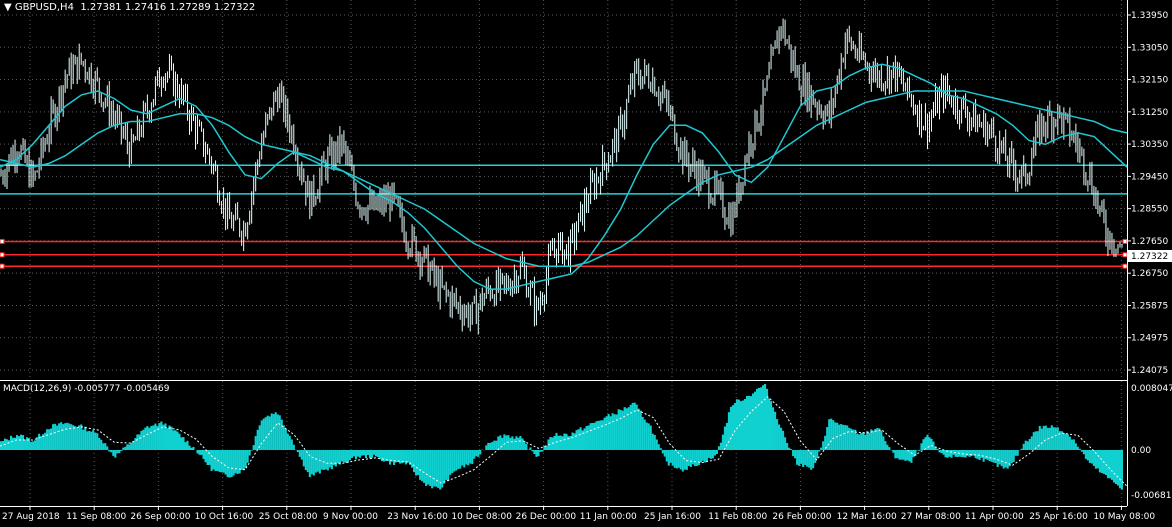 This screenshot has width=1172, height=527. Describe the element at coordinates (1149, 274) in the screenshot. I see `price-tick-label: 1.26750` at that location.